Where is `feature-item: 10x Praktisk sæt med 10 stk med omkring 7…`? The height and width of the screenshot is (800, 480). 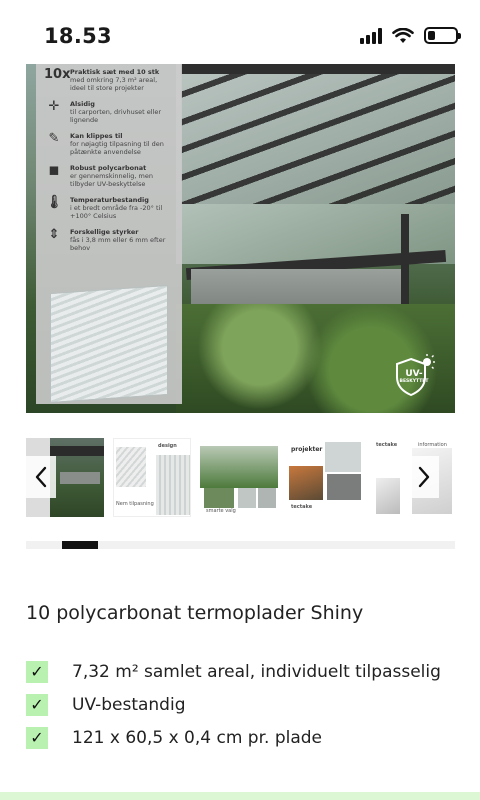 feature-item: 10x Praktisk sæt med 10 stk med omkring 7… is located at coordinates (109, 80).